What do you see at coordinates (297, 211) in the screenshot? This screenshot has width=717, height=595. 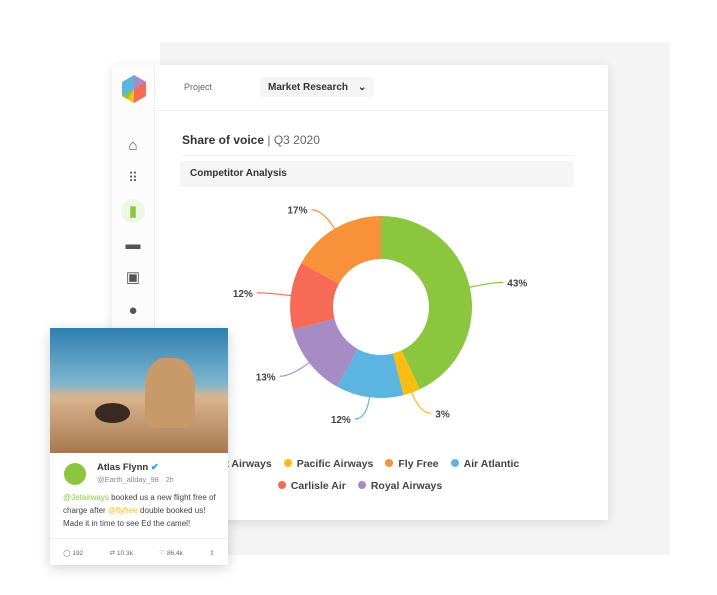 I see `data-label: 17%` at bounding box center [297, 211].